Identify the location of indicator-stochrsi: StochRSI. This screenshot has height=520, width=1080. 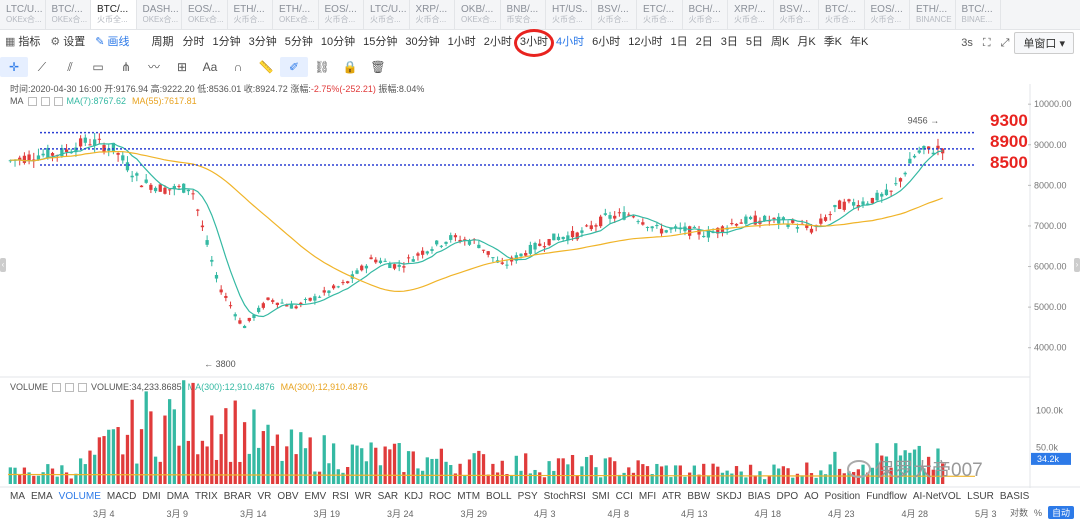
(565, 496).